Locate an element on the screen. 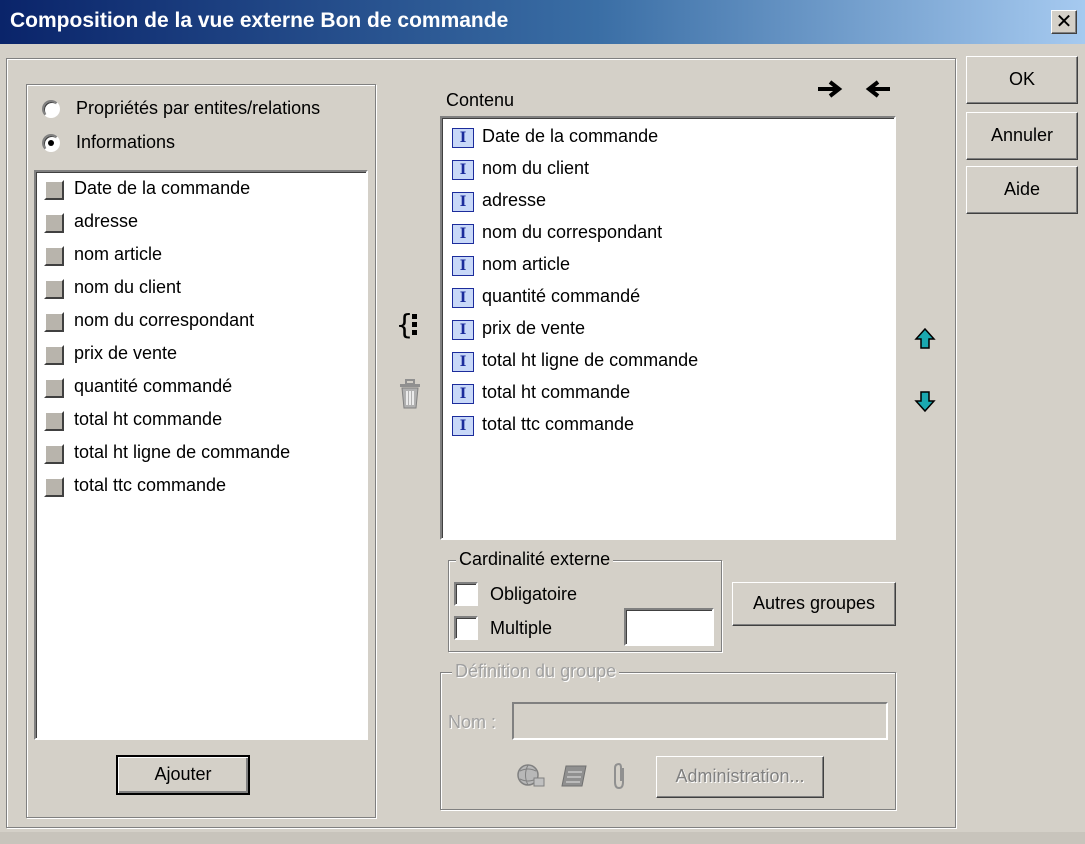 The image size is (1085, 844). radio-proprietes-label: Propriétés par entites/relations is located at coordinates (198, 108).